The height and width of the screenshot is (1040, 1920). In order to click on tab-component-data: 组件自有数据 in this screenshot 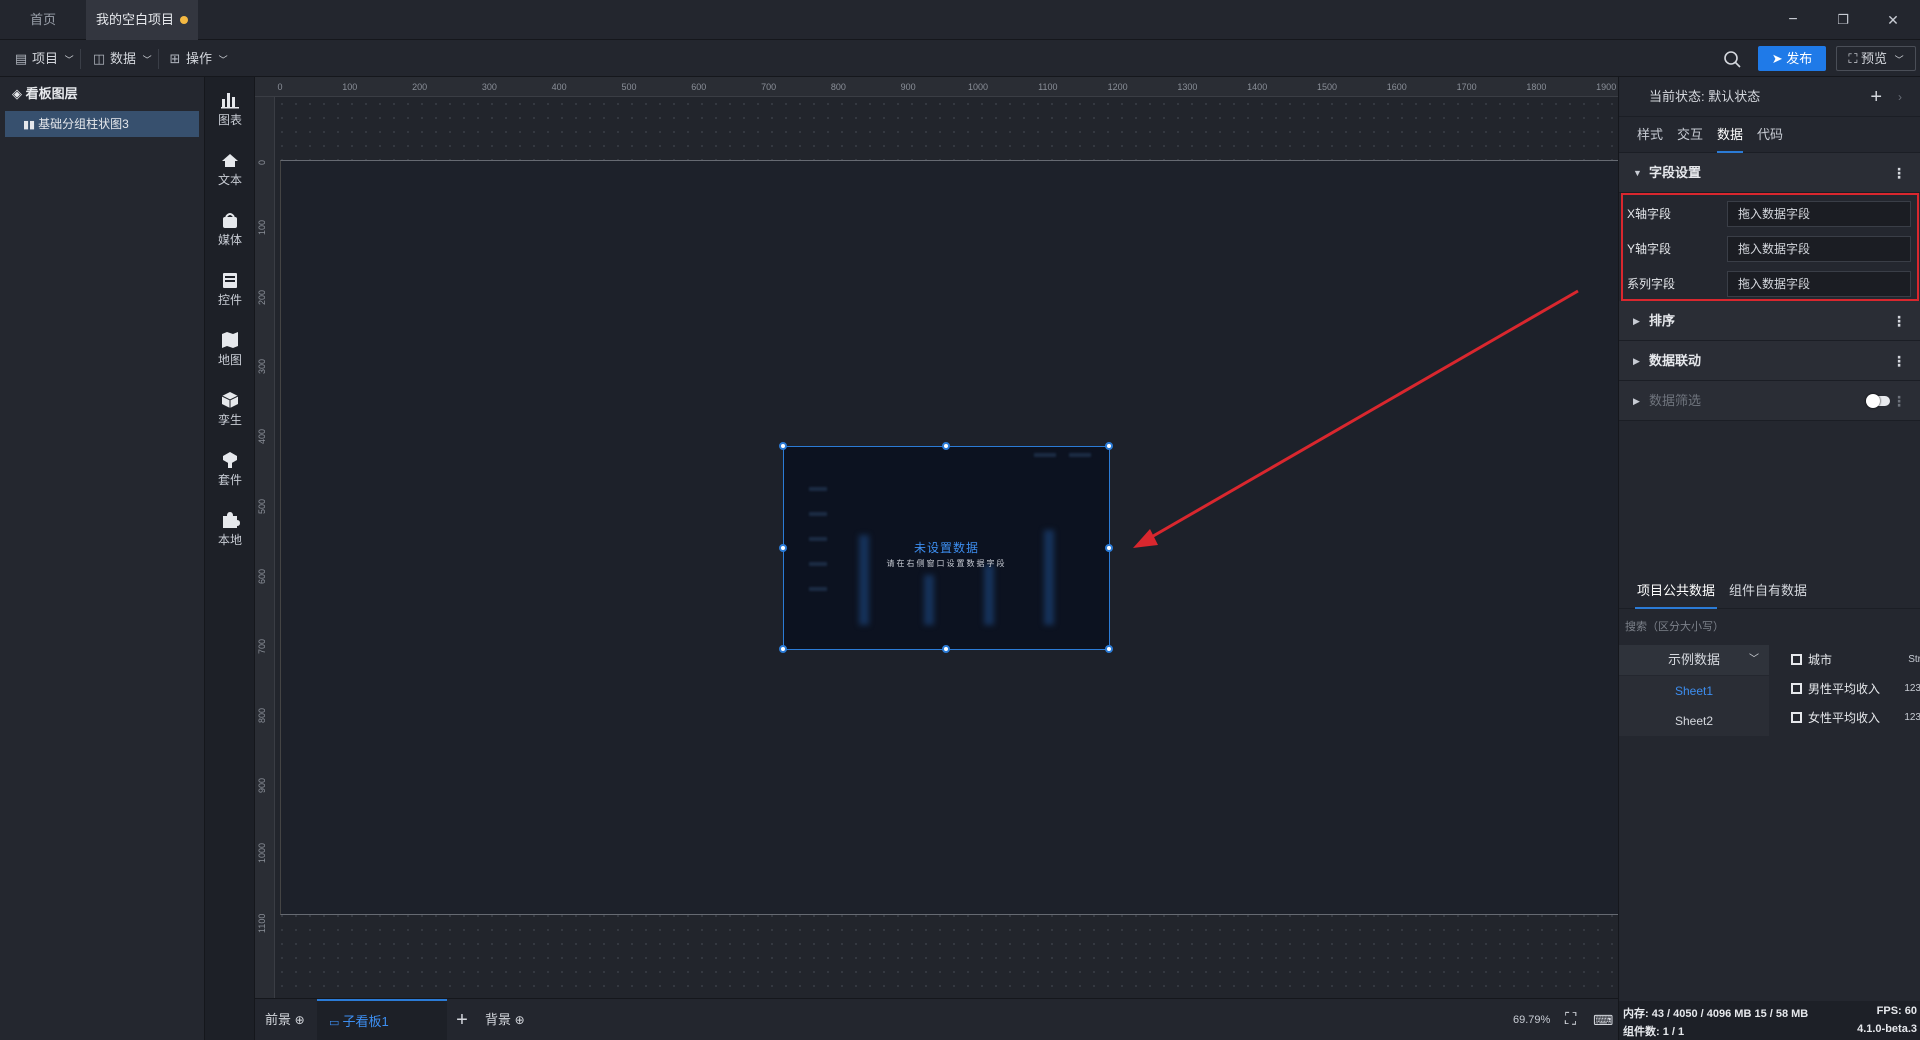, I will do `click(1768, 591)`.